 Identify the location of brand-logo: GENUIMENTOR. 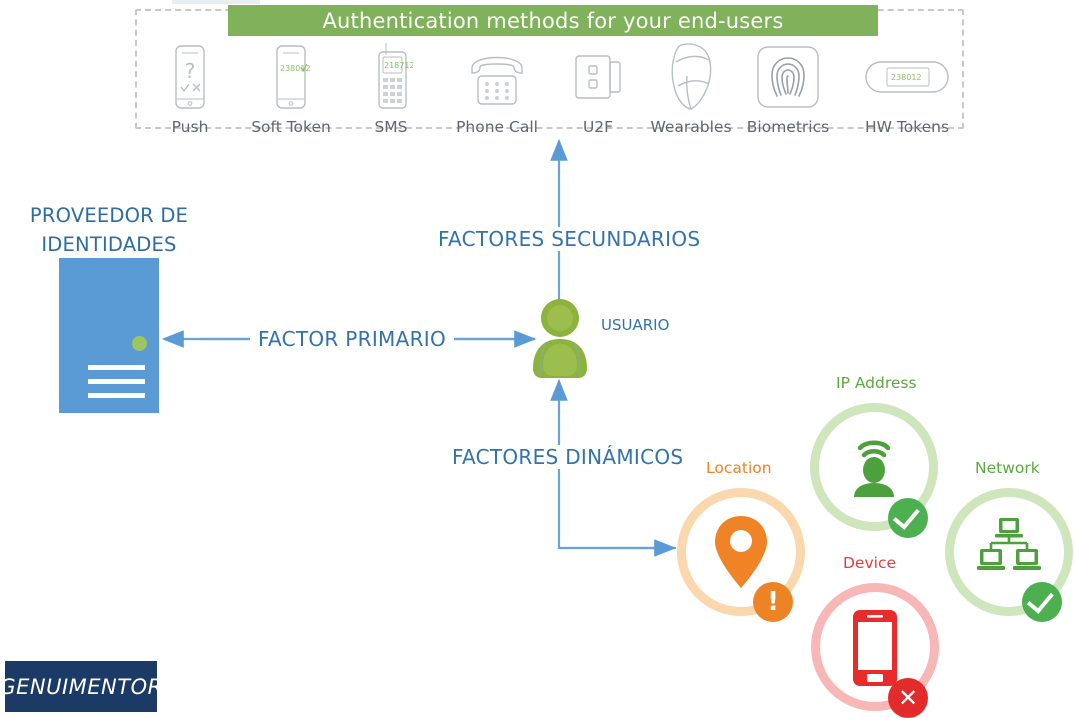
(81, 686).